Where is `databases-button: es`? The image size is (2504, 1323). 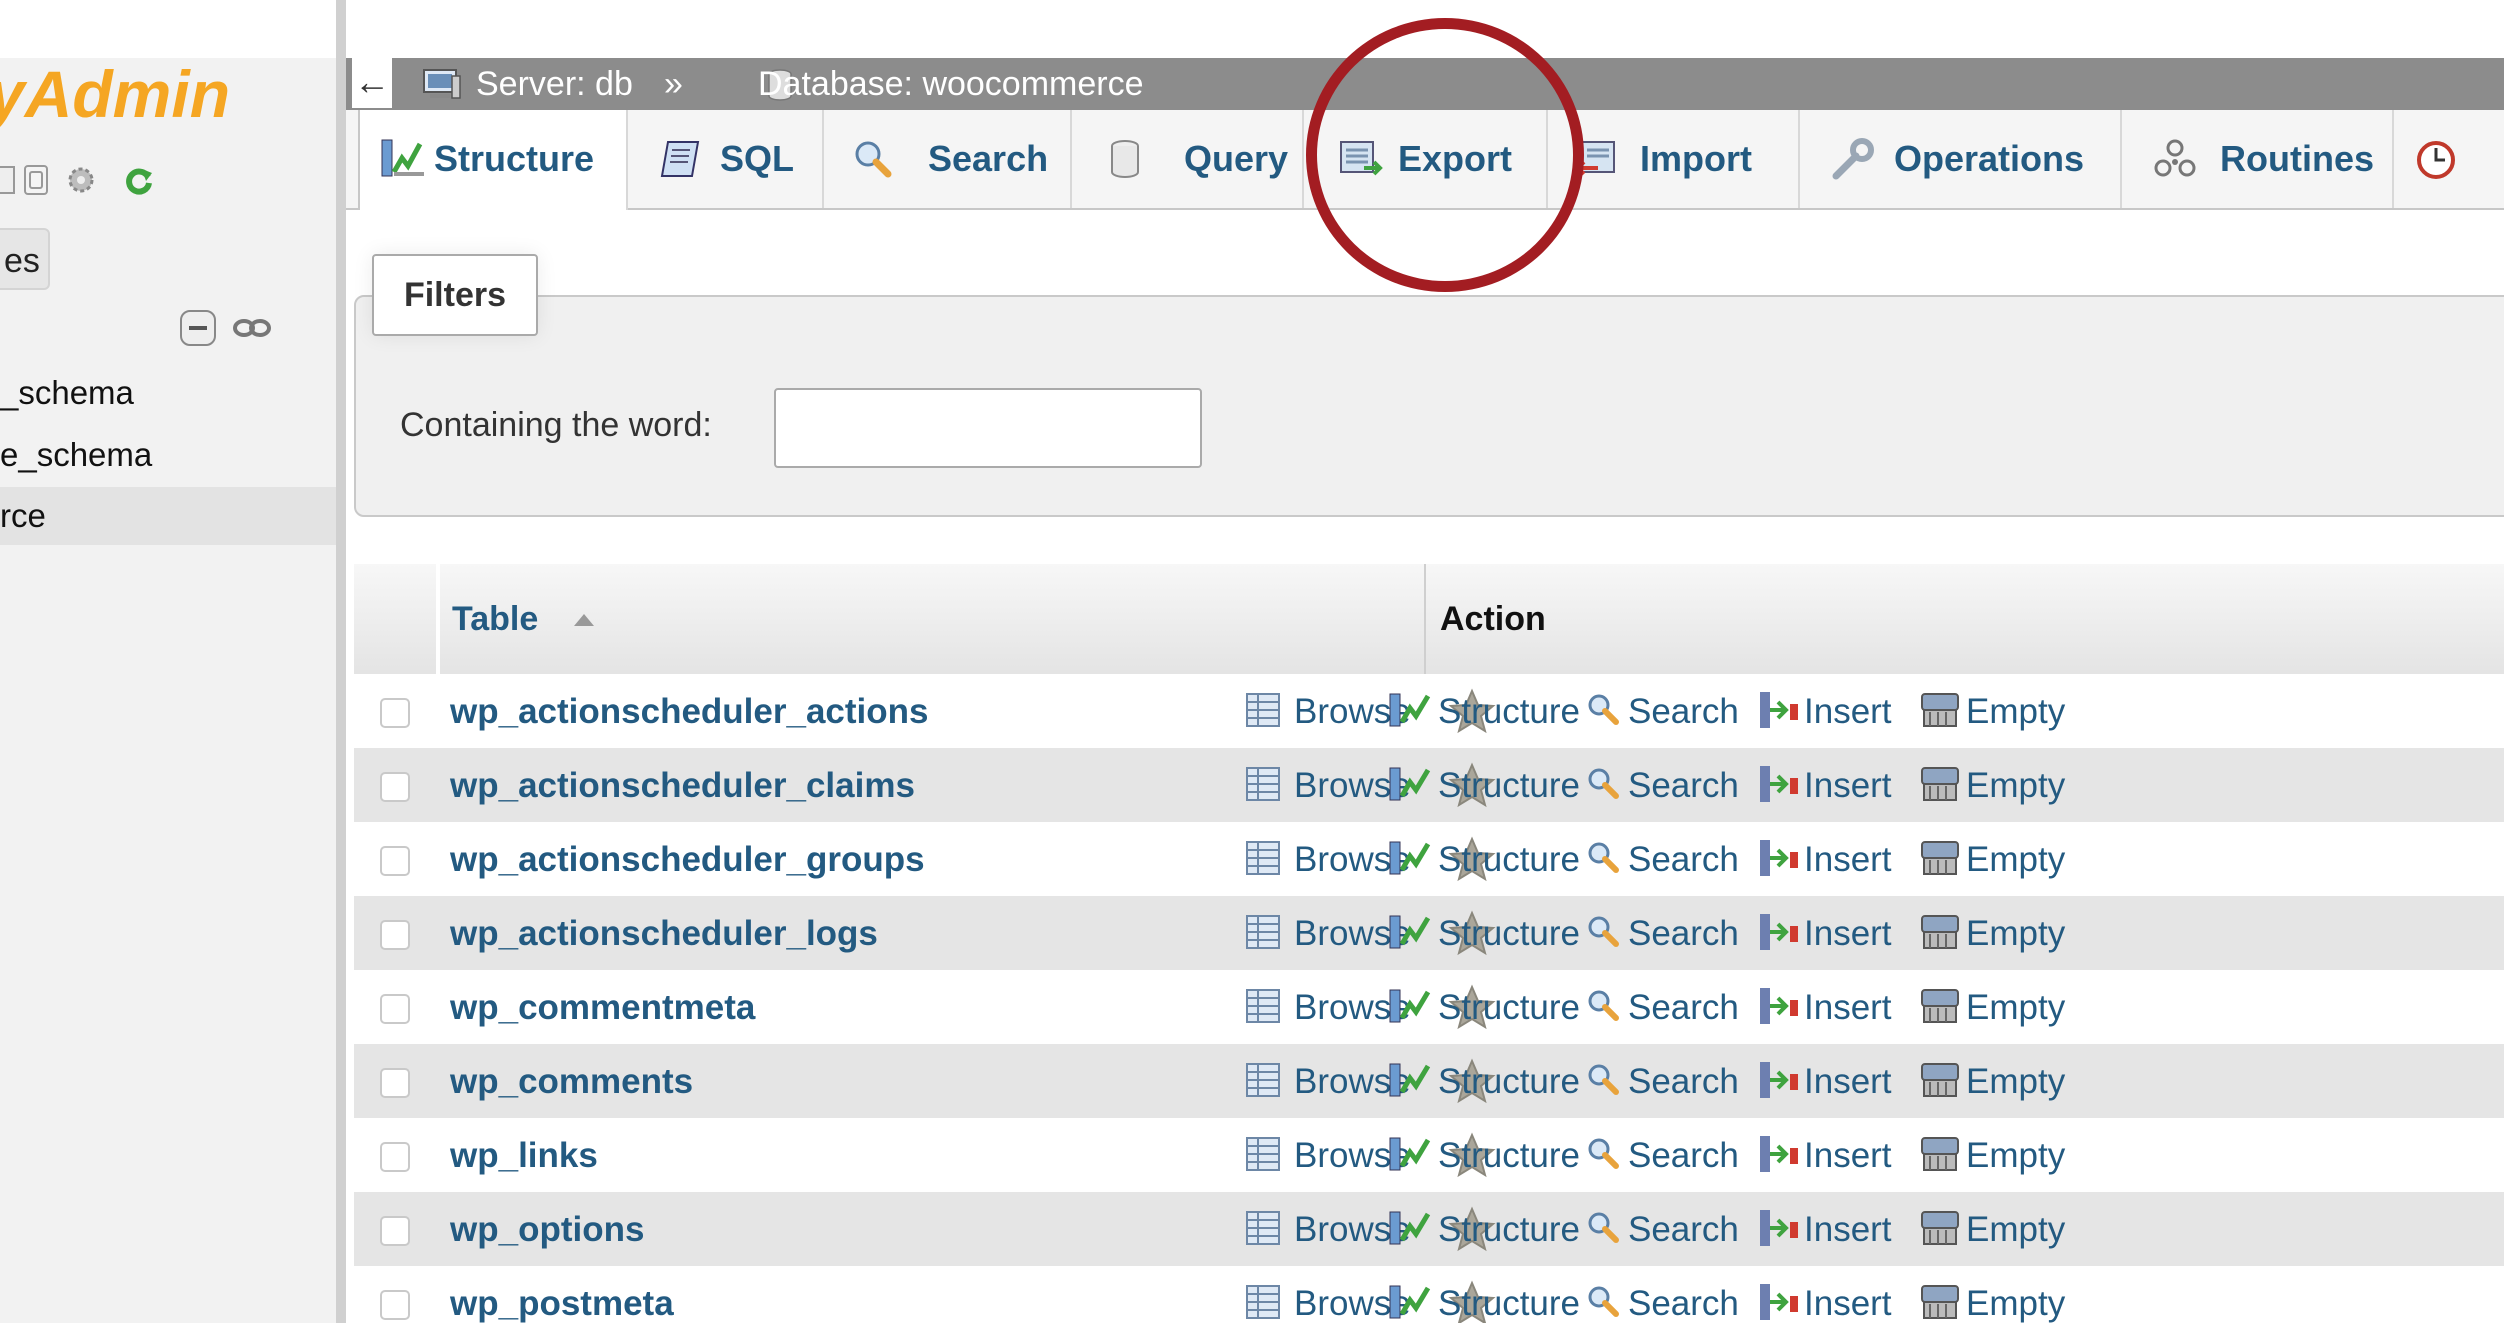
databases-button: es is located at coordinates (25, 259).